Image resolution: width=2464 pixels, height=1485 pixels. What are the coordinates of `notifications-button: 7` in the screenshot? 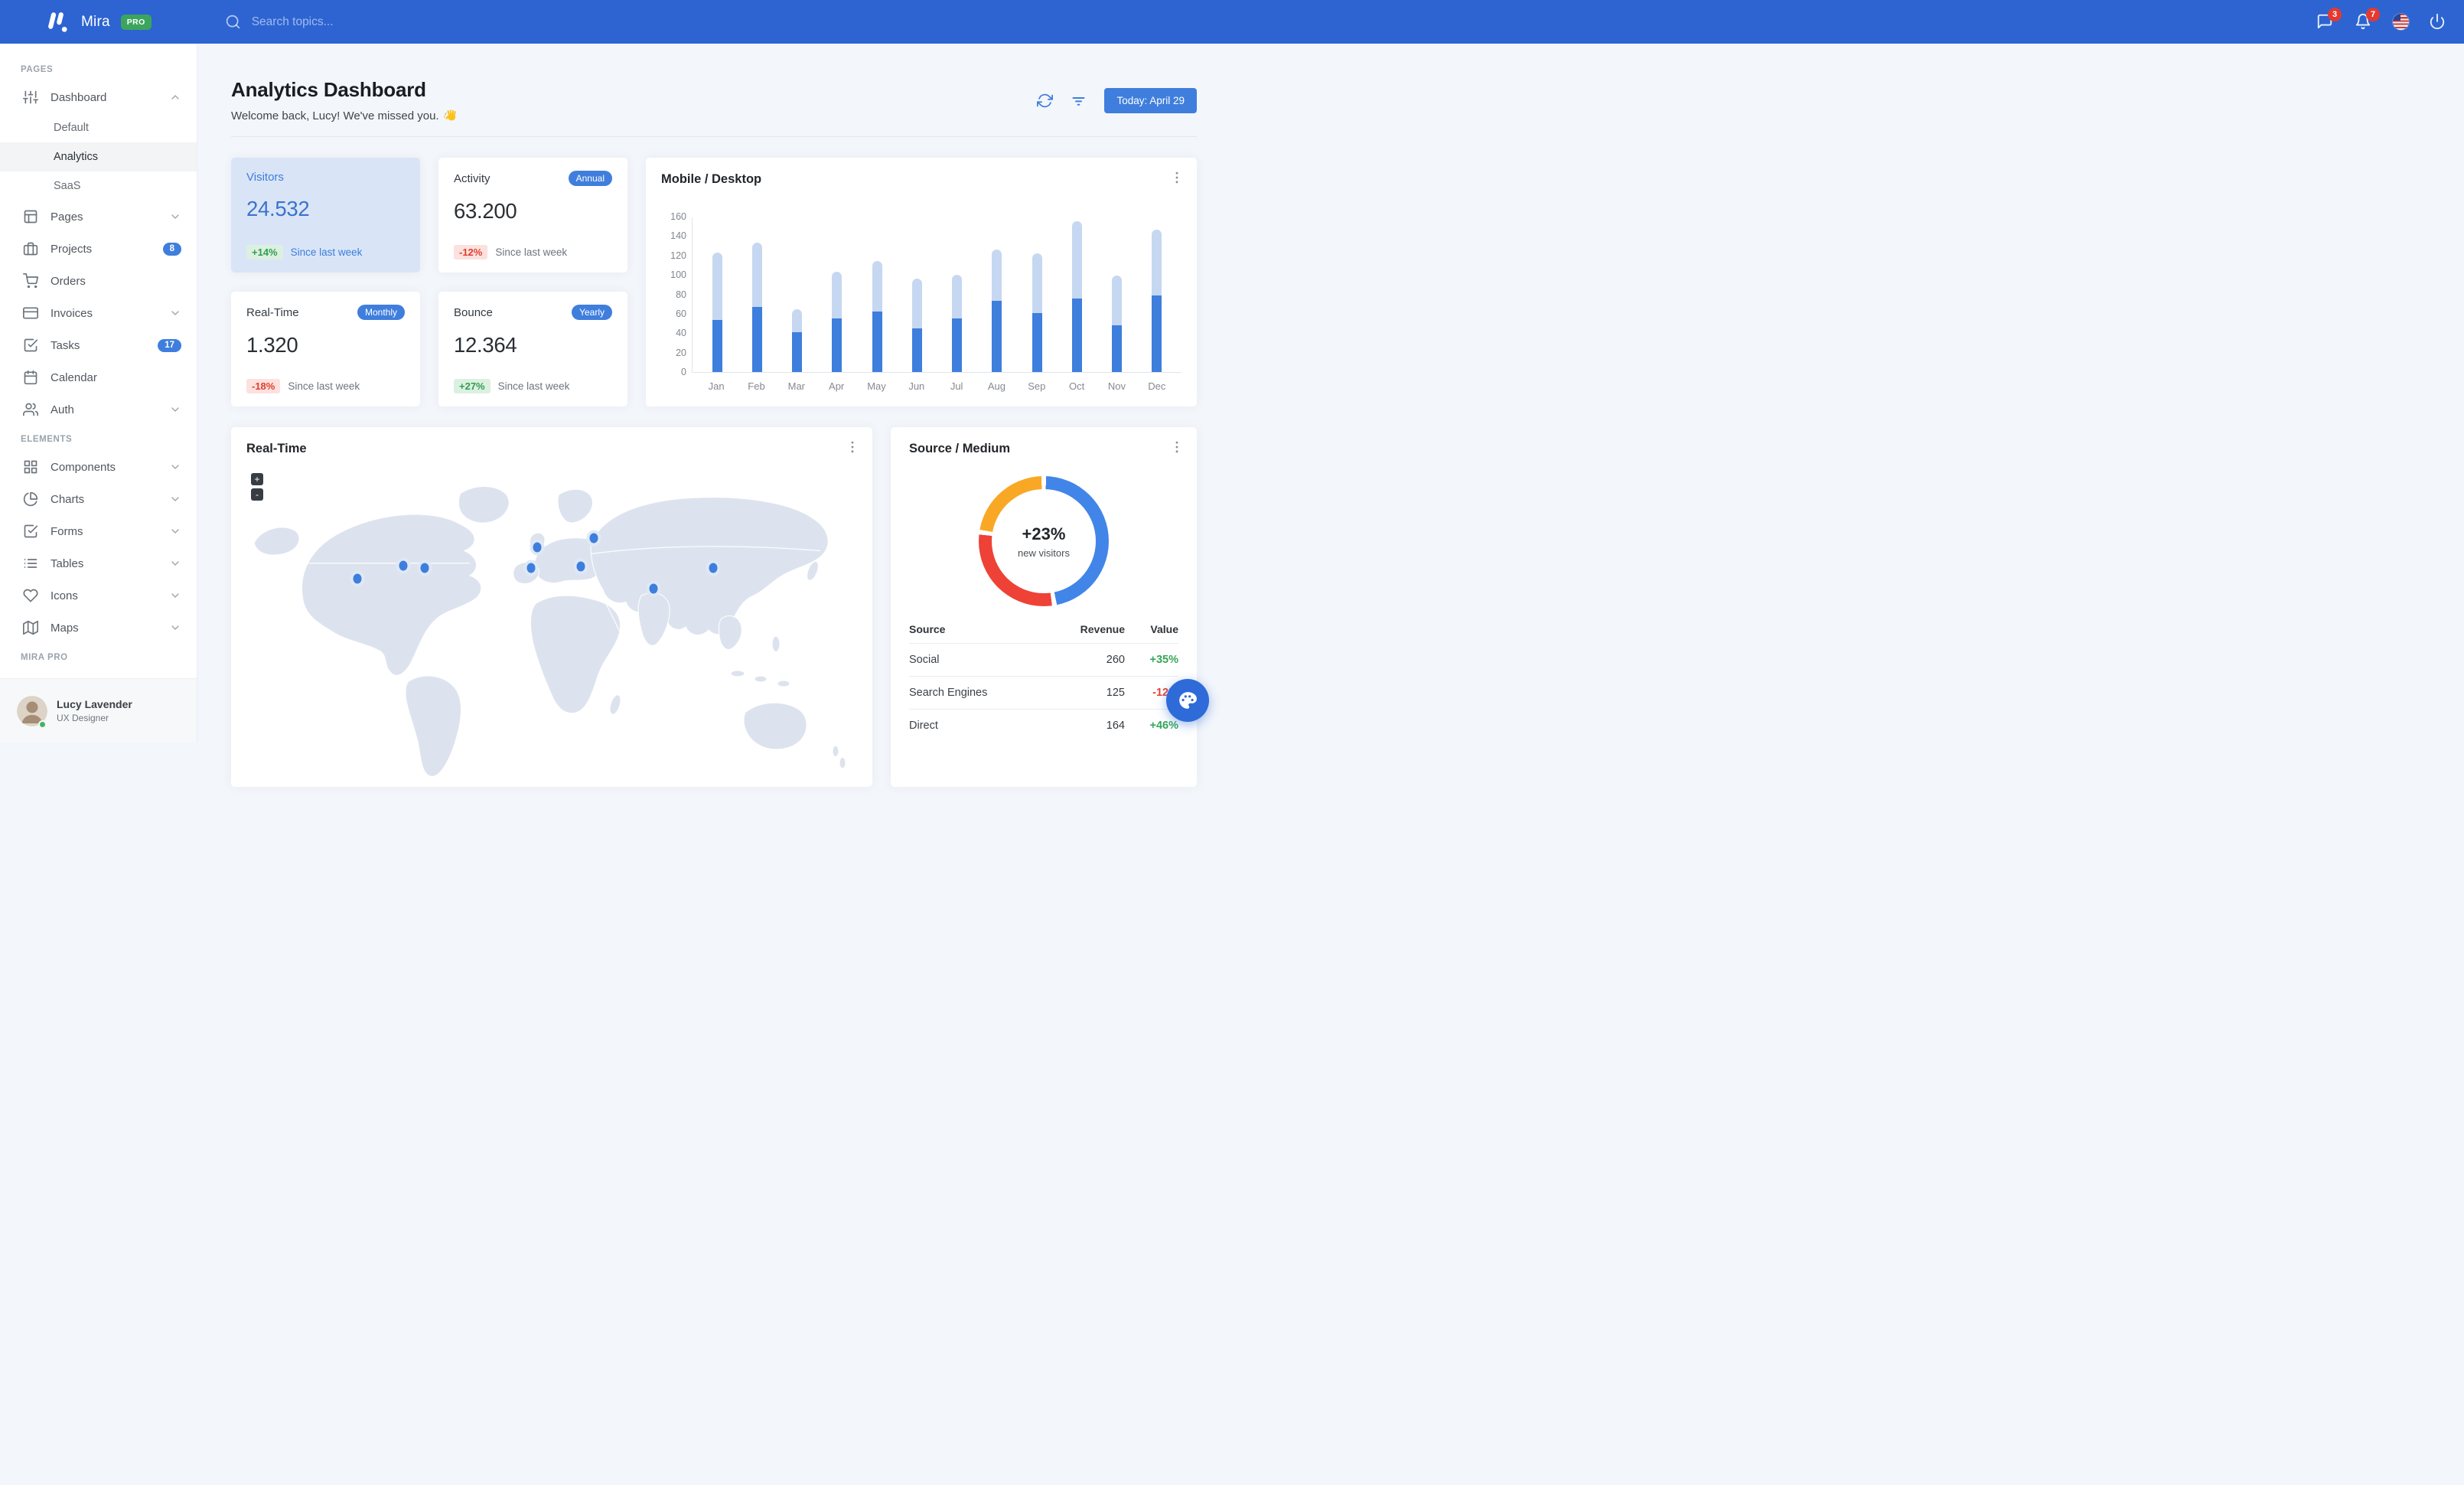 It's located at (2367, 19).